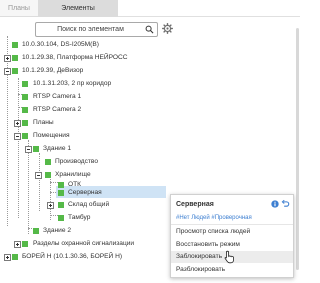  I want to click on menu-item-unblock: Разблокировать, so click(232, 270).